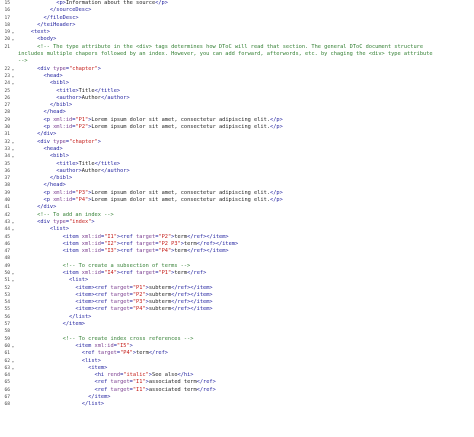 Image resolution: width=474 pixels, height=437 pixels. Describe the element at coordinates (83, 141) in the screenshot. I see `token-val: "chapter"` at that location.